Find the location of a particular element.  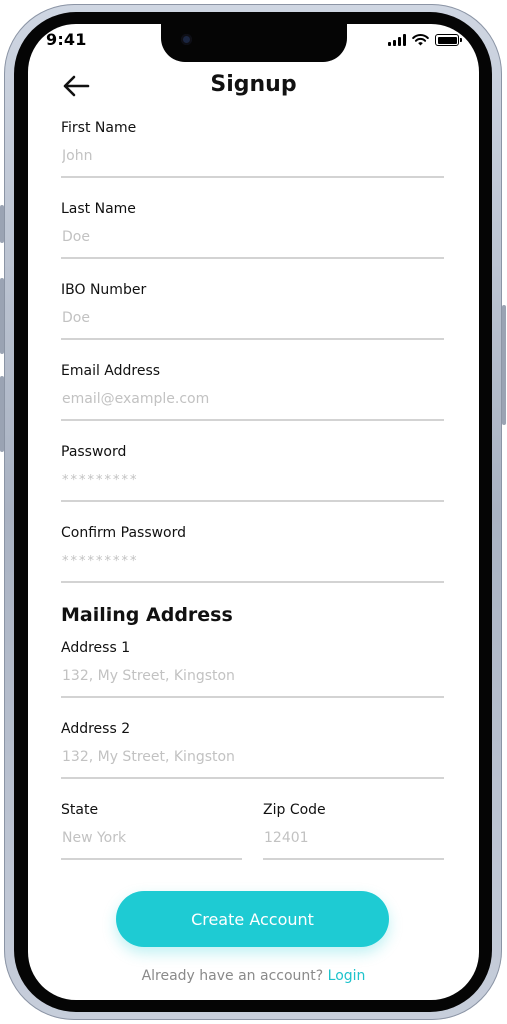

confirm-password-field: Confirm Password is located at coordinates (252, 554).